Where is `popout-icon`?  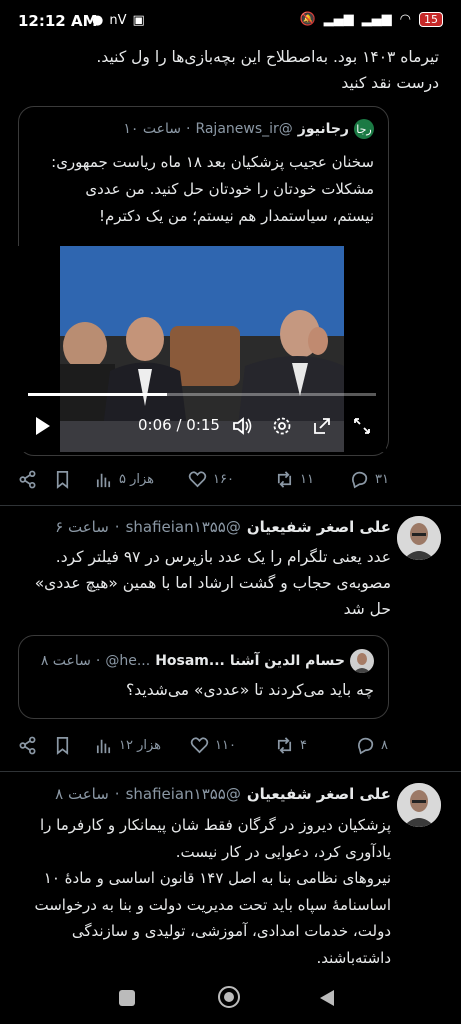 popout-icon is located at coordinates (322, 426).